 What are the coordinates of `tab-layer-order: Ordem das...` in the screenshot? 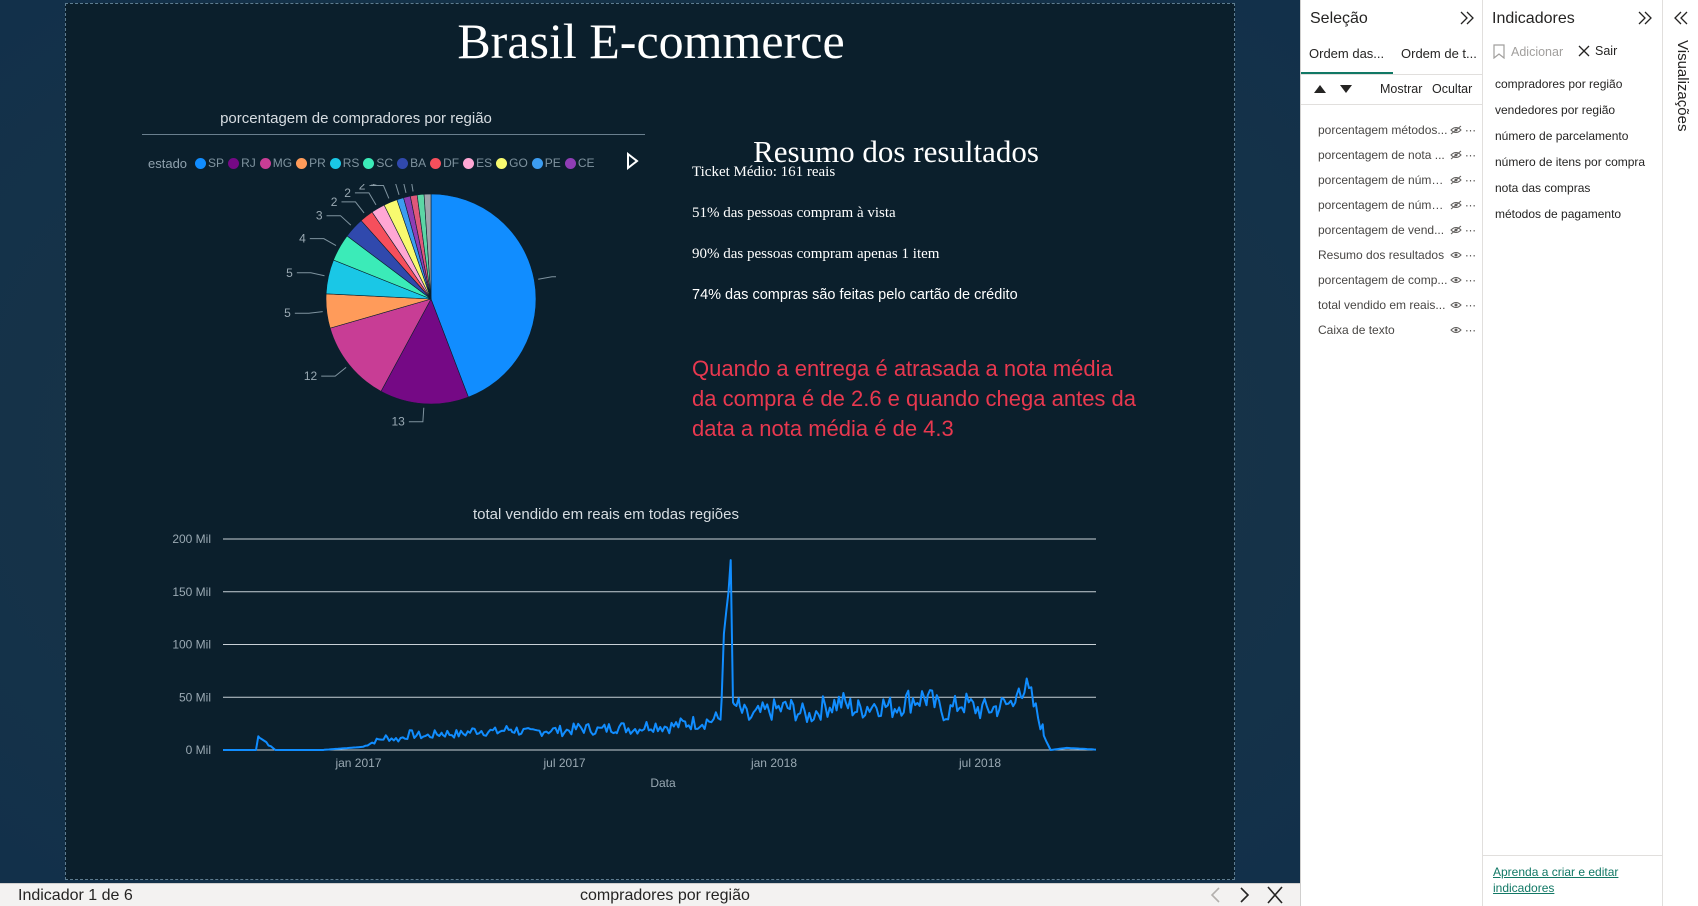 It's located at (1349, 53).